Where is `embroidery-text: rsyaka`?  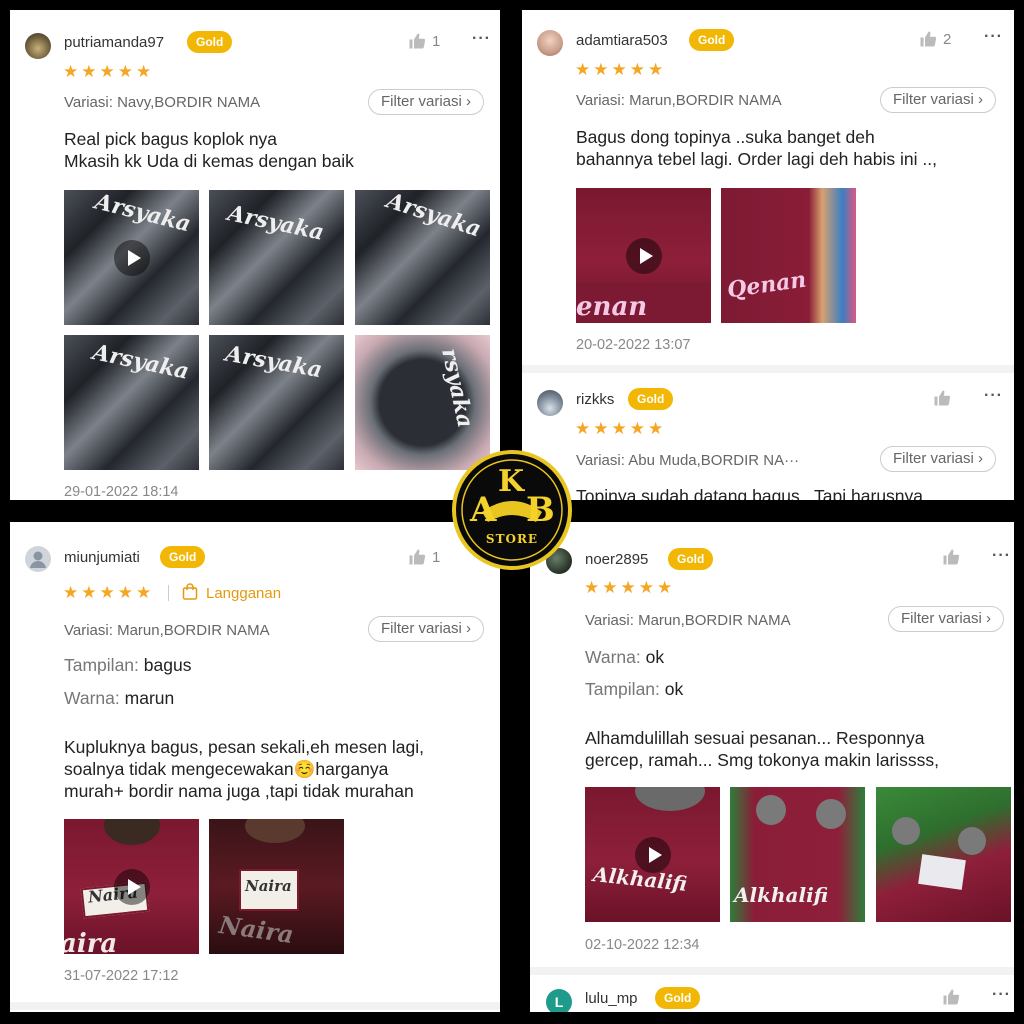
embroidery-text: rsyaka is located at coordinates (457, 388).